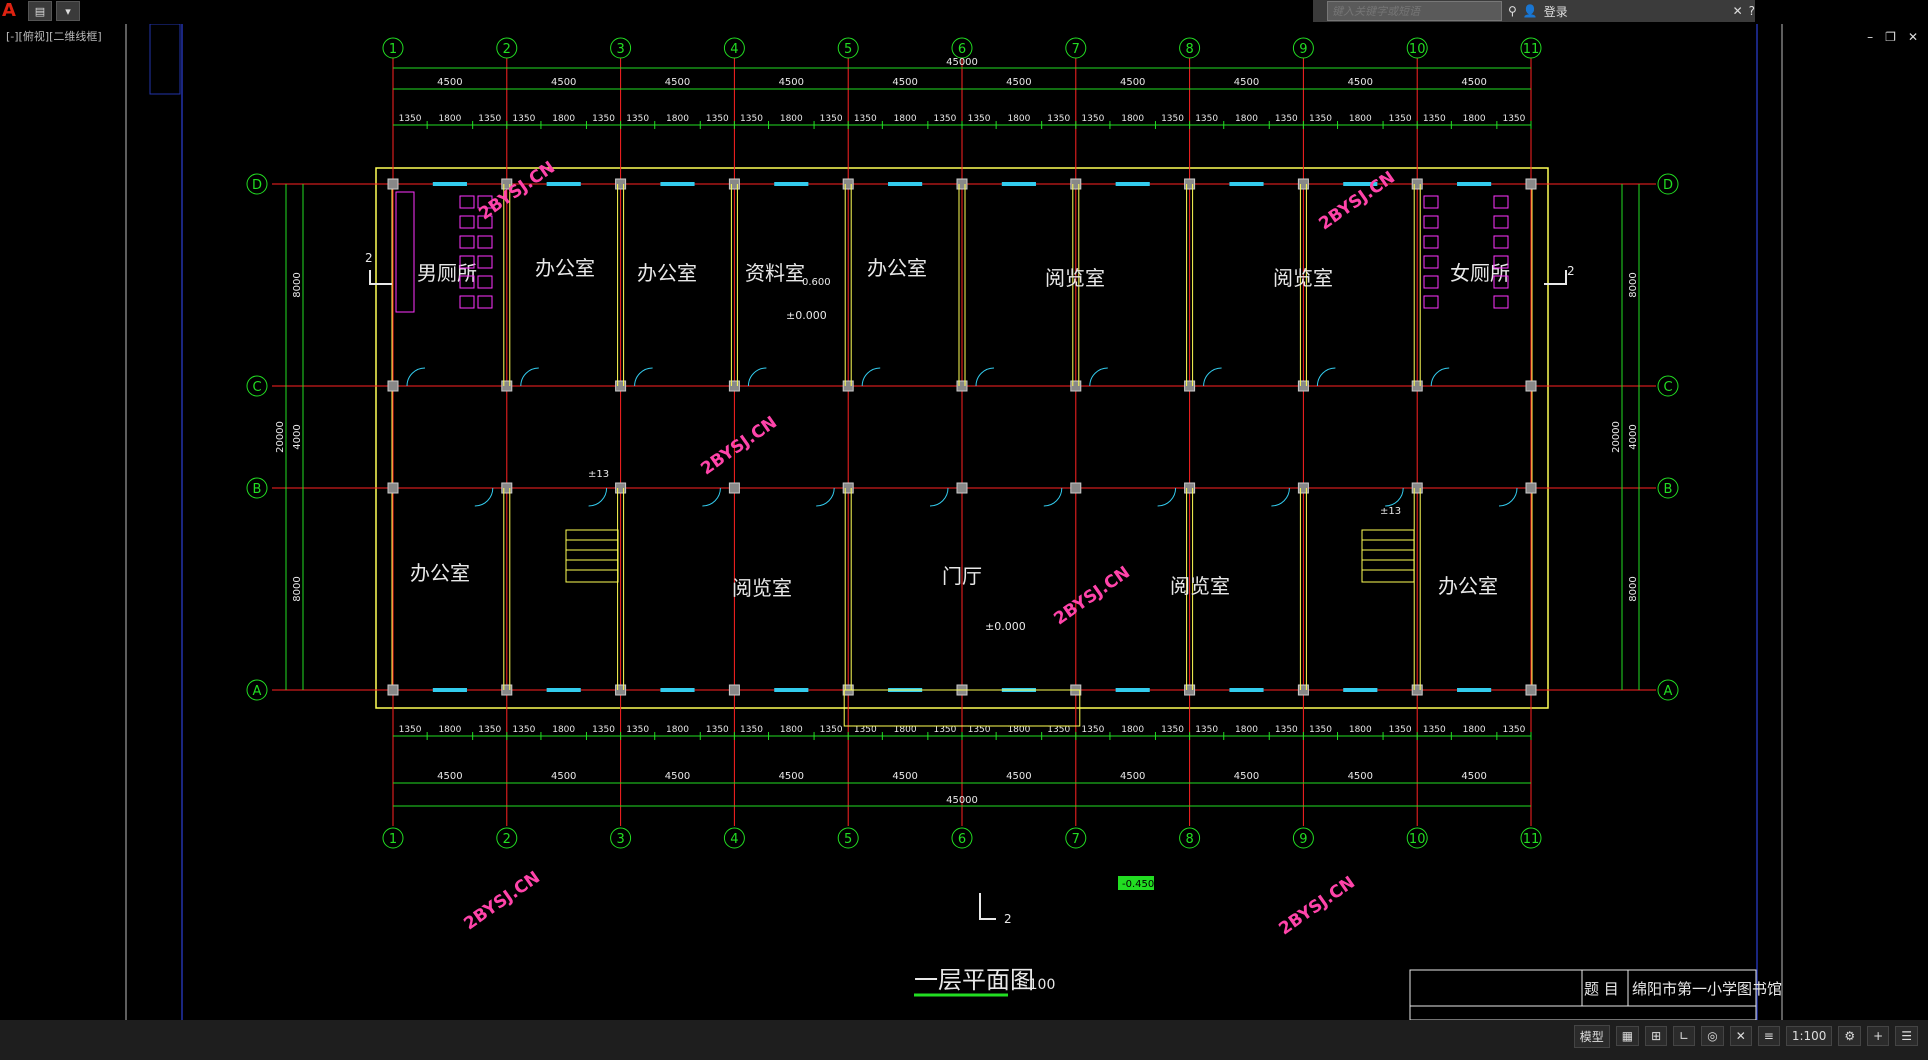 This screenshot has height=1060, width=1928. What do you see at coordinates (1684, 1036) in the screenshot?
I see `ortho-icon: ∟` at bounding box center [1684, 1036].